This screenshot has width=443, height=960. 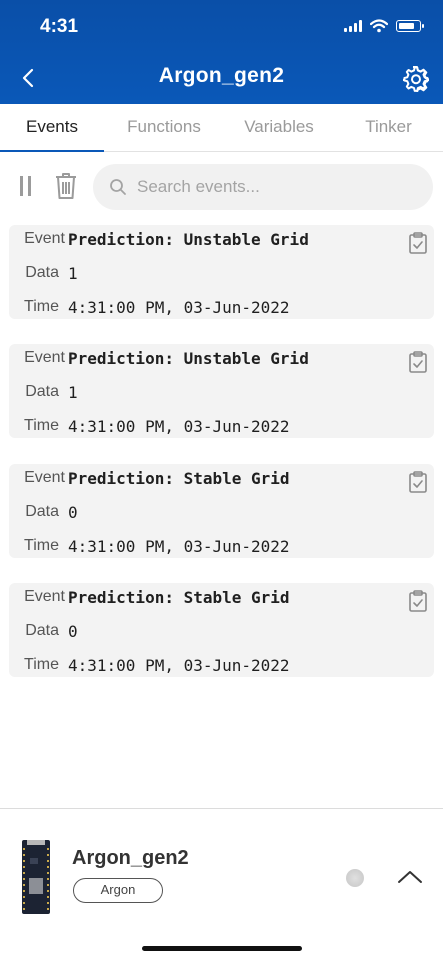 I want to click on page-title: Argon_gen2, so click(x=221, y=75).